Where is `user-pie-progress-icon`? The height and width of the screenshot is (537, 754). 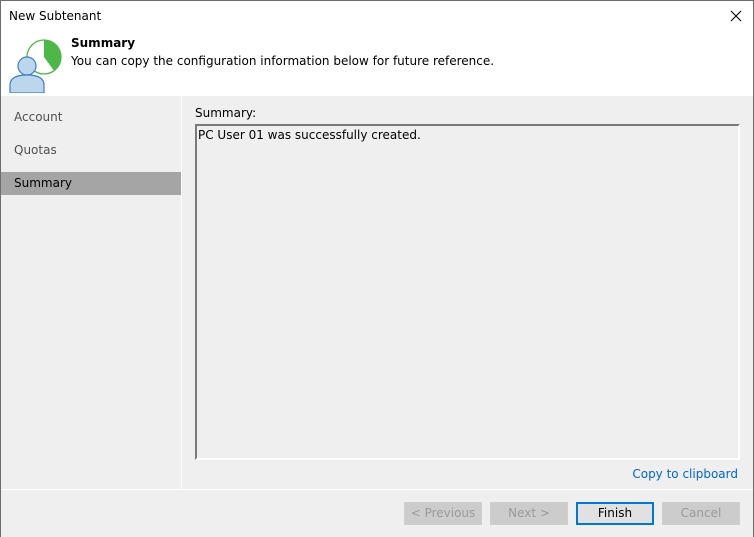 user-pie-progress-icon is located at coordinates (35, 66).